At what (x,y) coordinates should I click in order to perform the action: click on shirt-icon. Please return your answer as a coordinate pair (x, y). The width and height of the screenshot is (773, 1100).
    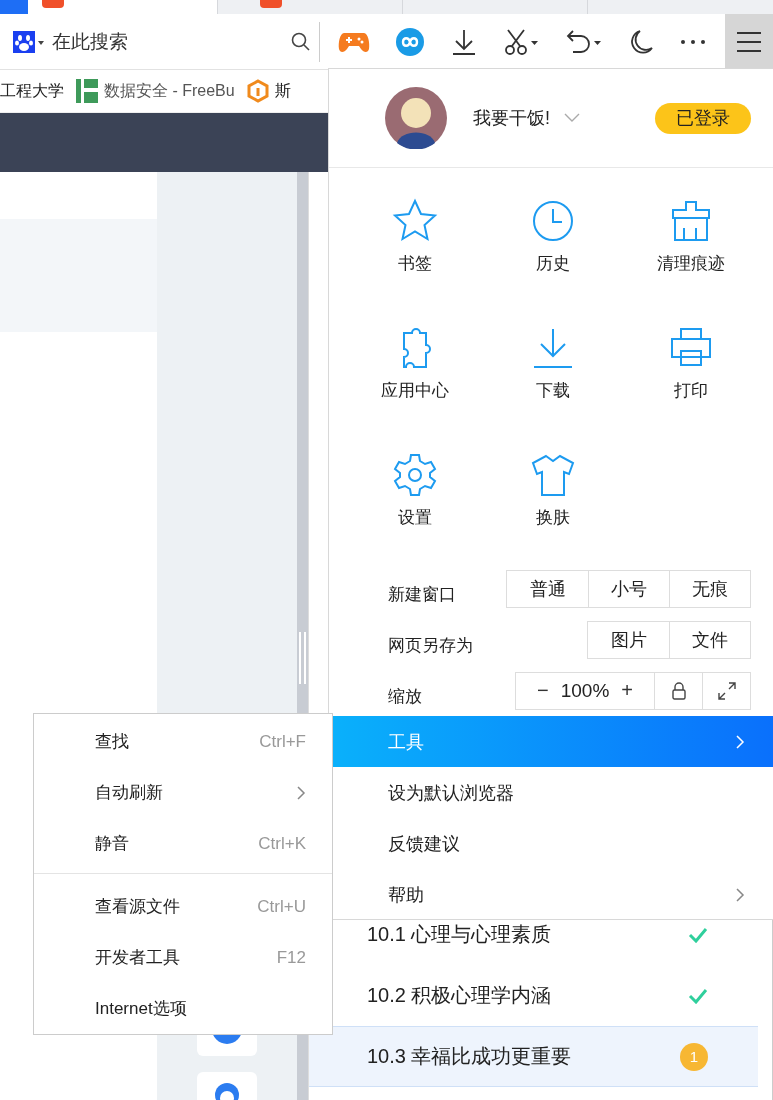
    Looking at the image, I should click on (553, 475).